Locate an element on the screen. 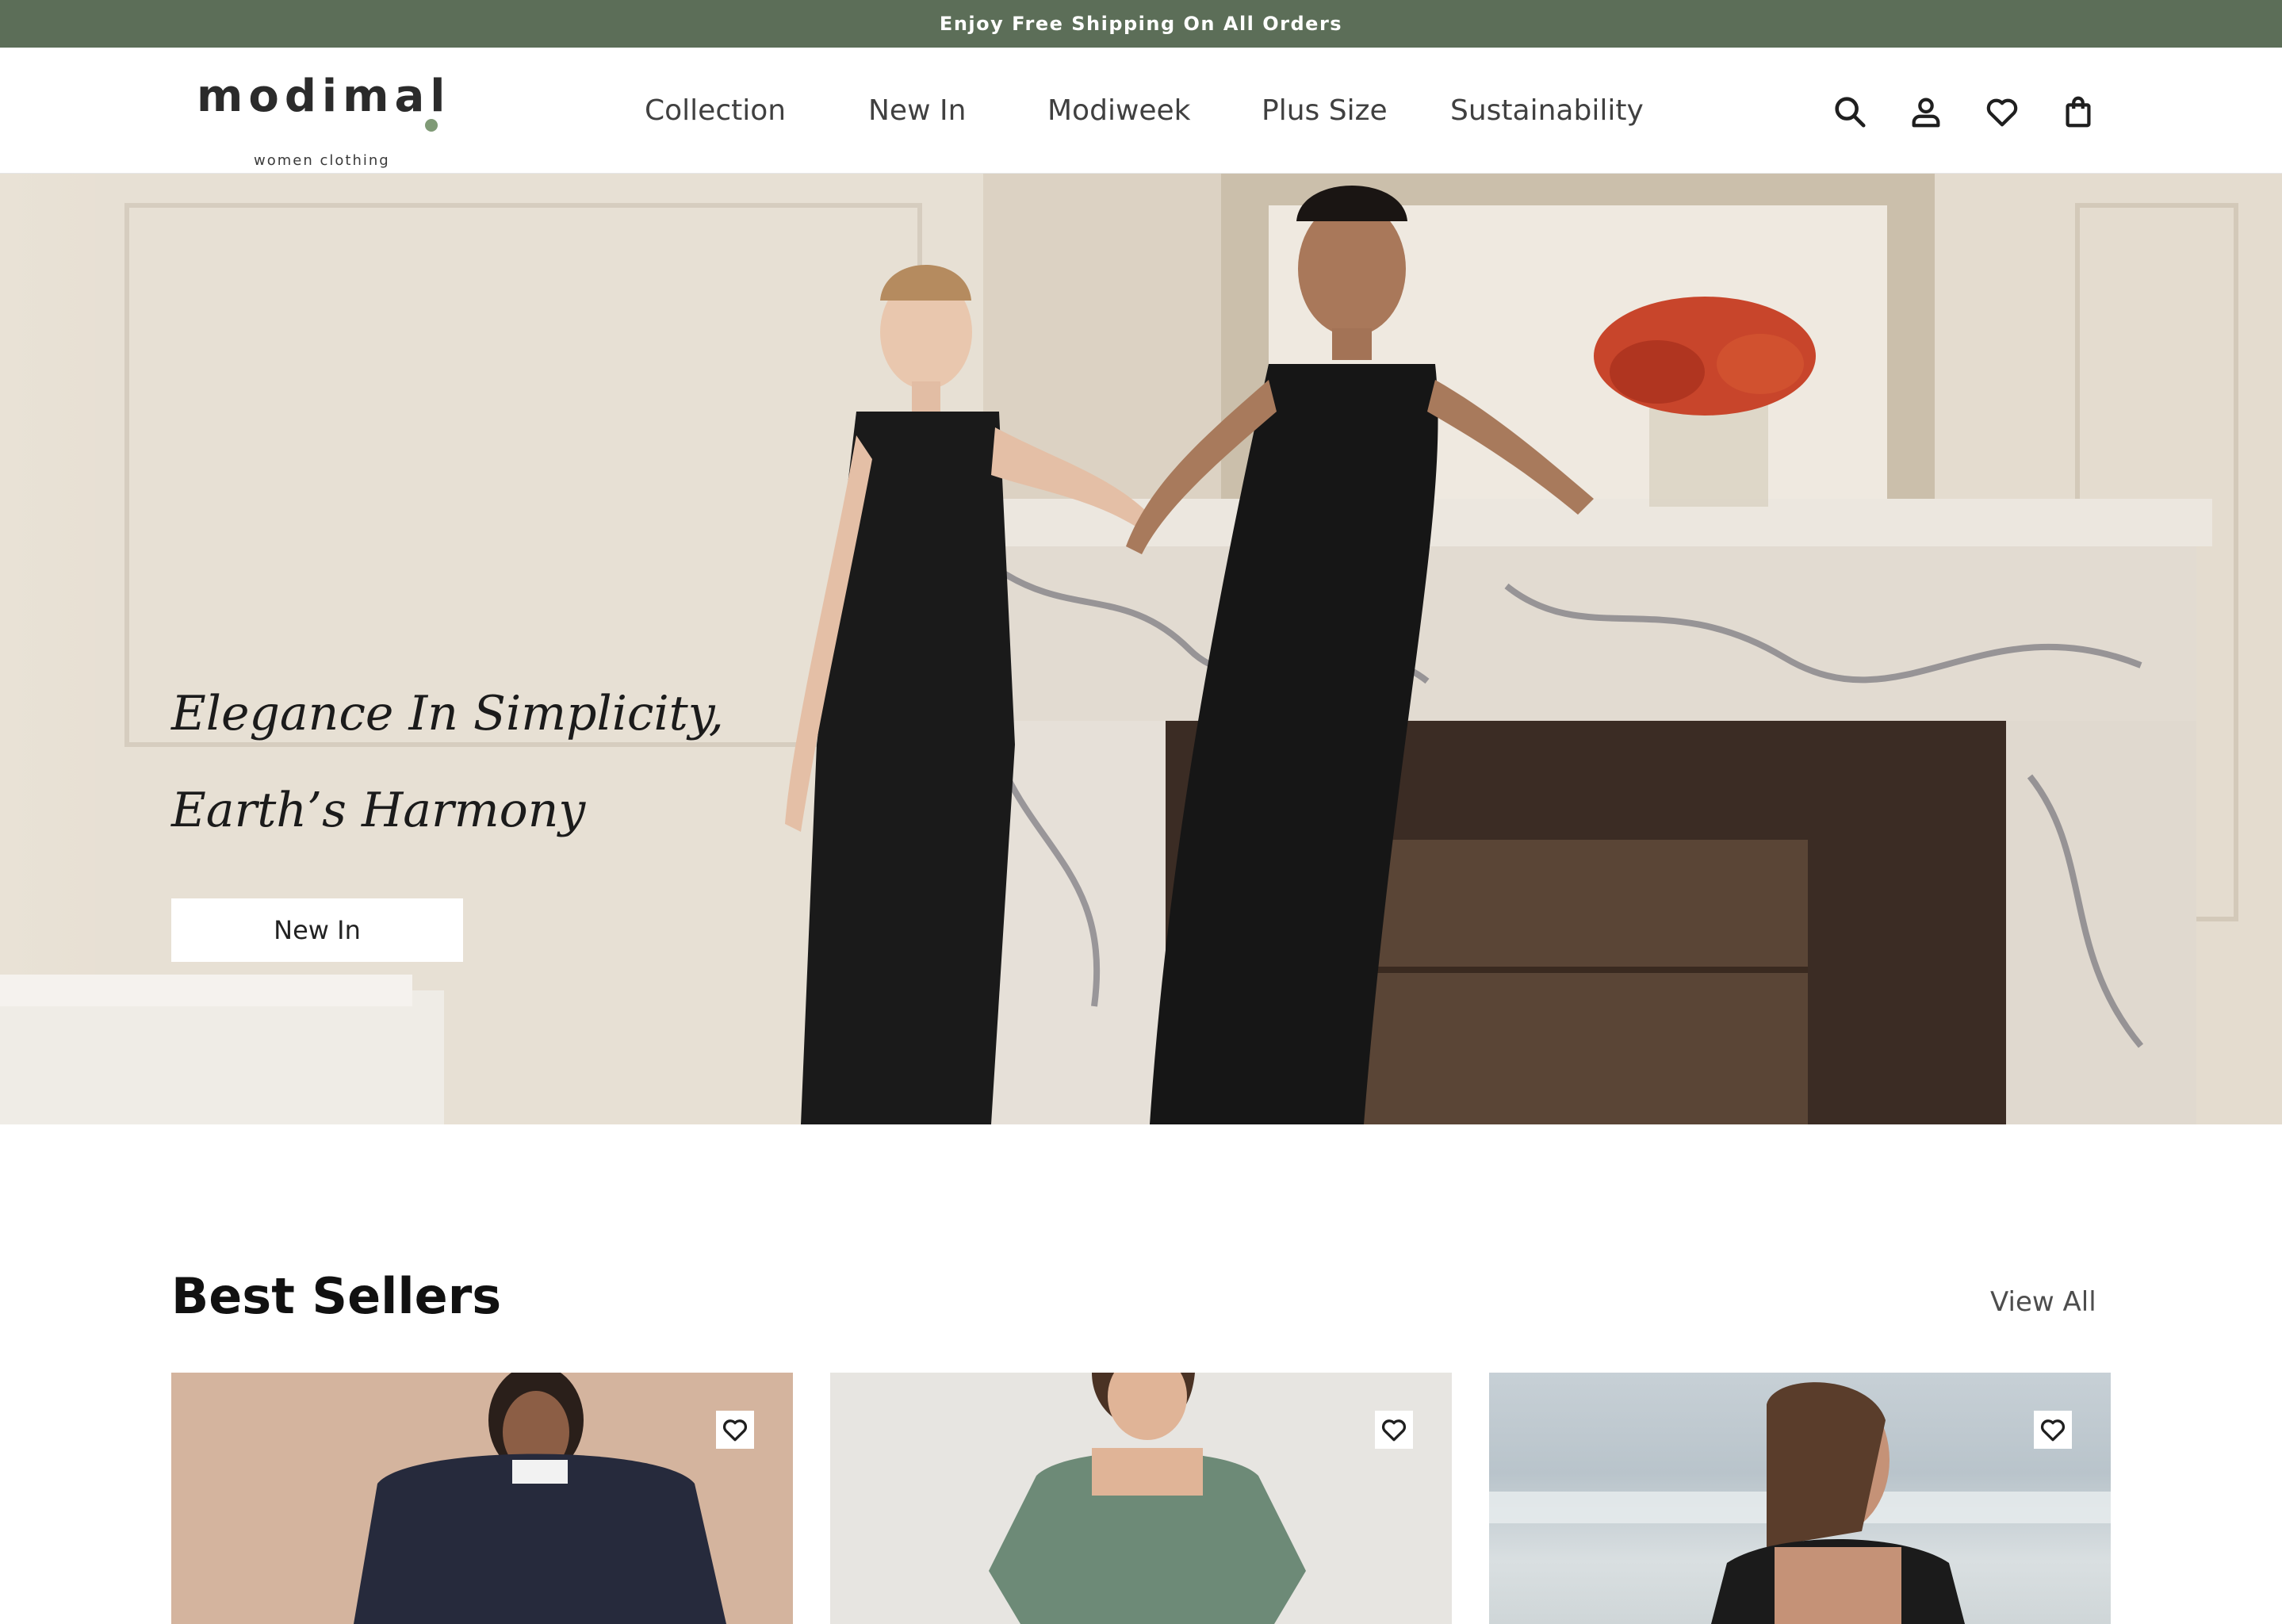  nav-item-new-in: New In is located at coordinates (917, 111).